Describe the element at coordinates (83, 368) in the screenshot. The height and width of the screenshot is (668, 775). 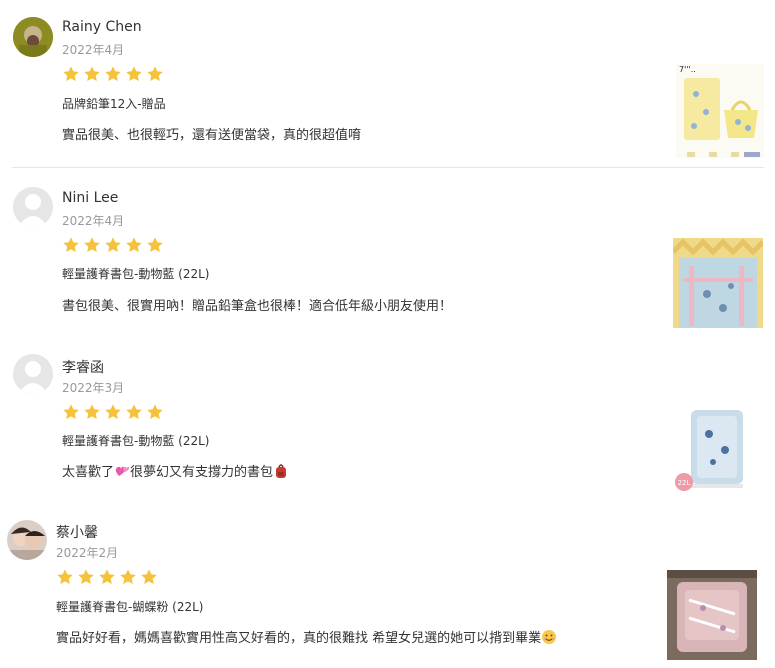
I see `reviewer-name: 李睿函` at that location.